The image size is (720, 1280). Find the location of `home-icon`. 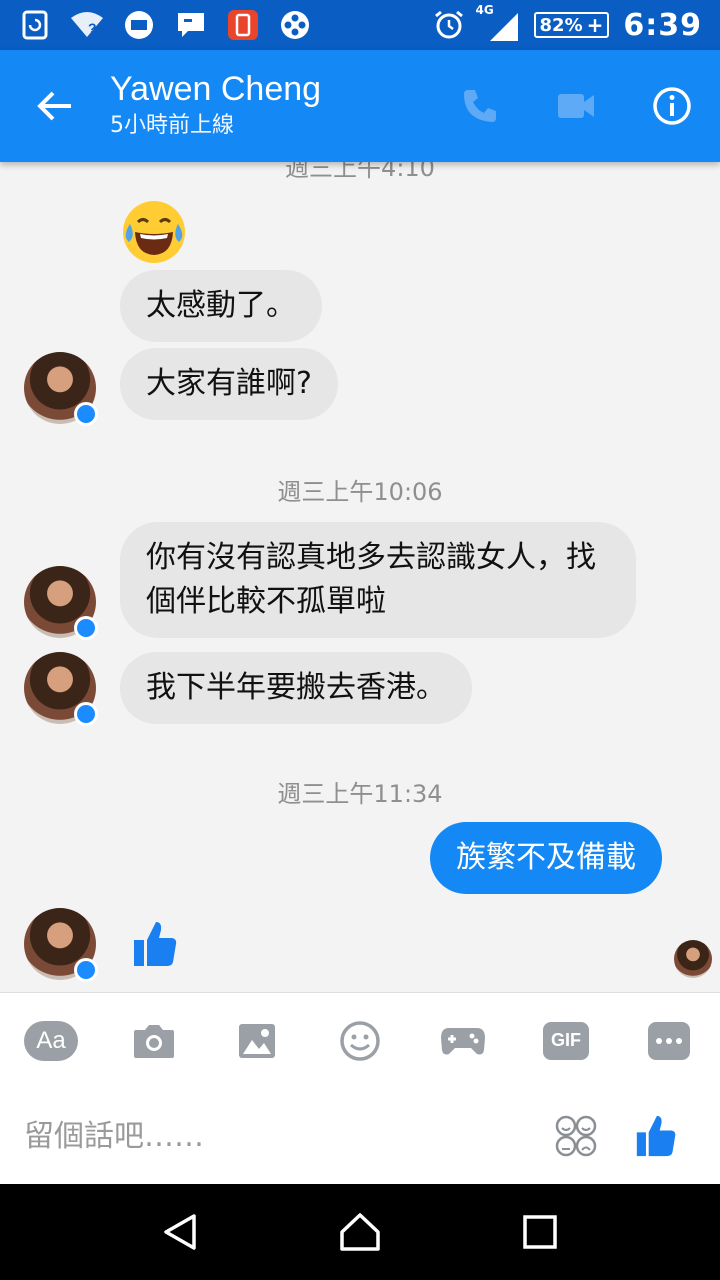

home-icon is located at coordinates (360, 1232).